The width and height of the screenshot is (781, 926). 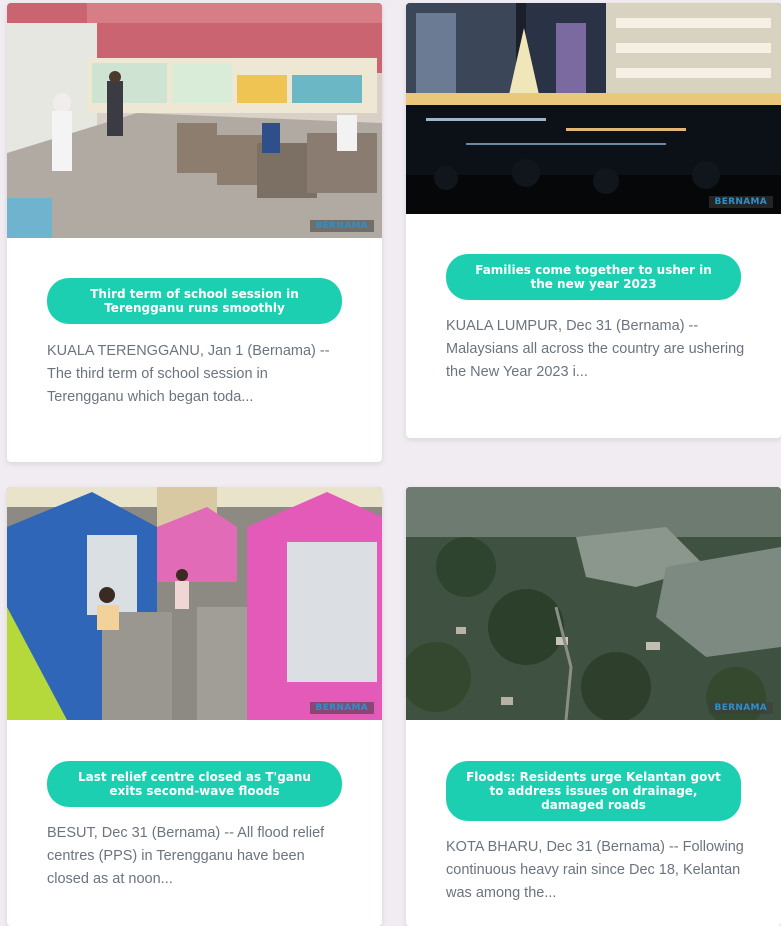 I want to click on tents-image, so click(x=194, y=603).